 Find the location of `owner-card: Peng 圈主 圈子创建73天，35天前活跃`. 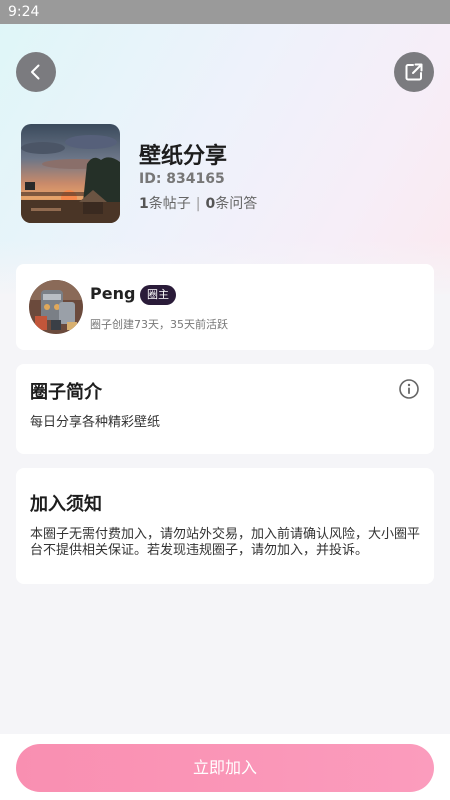

owner-card: Peng 圈主 圈子创建73天，35天前活跃 is located at coordinates (225, 307).